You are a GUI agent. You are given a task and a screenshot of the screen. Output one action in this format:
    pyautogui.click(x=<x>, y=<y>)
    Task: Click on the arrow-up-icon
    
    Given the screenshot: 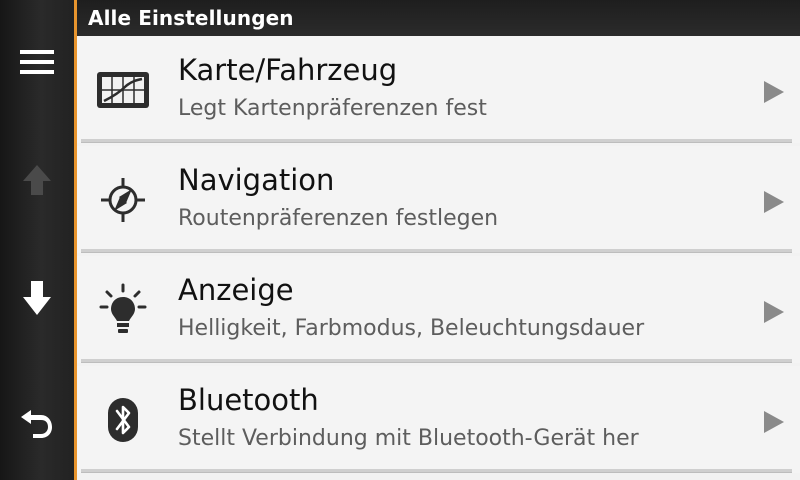 What is the action you would take?
    pyautogui.click(x=37, y=180)
    